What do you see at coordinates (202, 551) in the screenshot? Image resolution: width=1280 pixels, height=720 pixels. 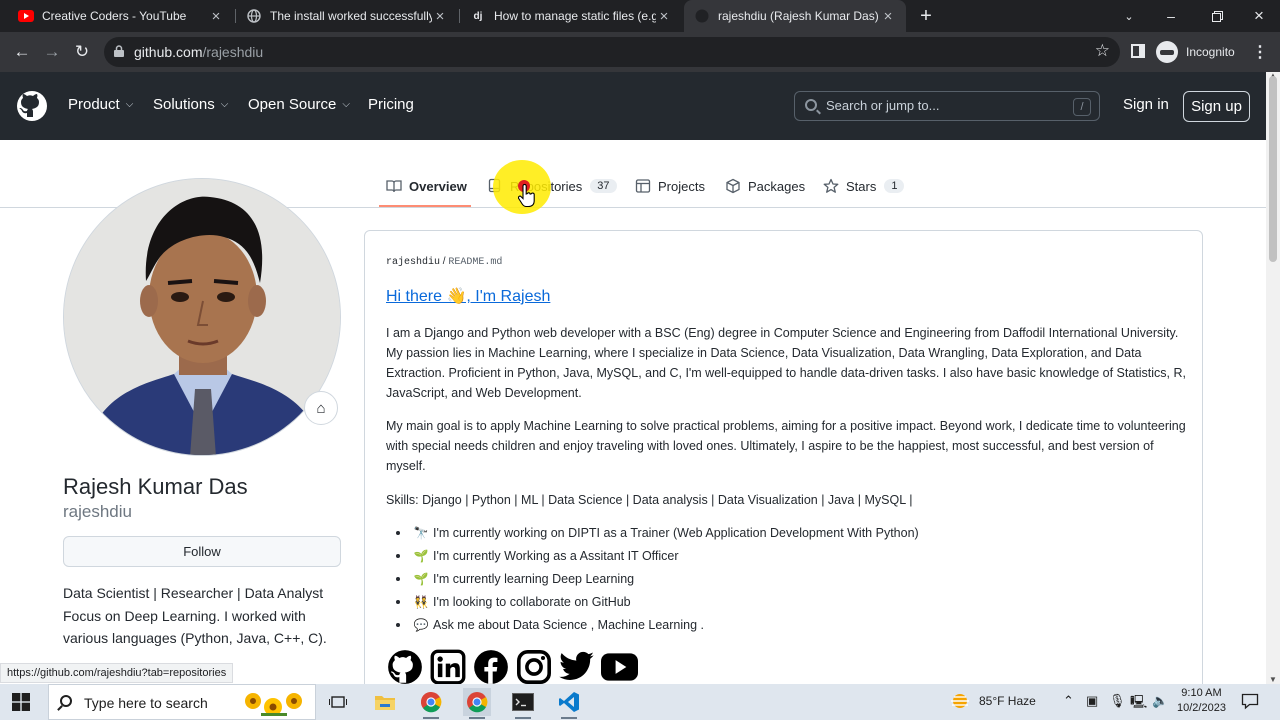 I see `follow-button: Follow` at bounding box center [202, 551].